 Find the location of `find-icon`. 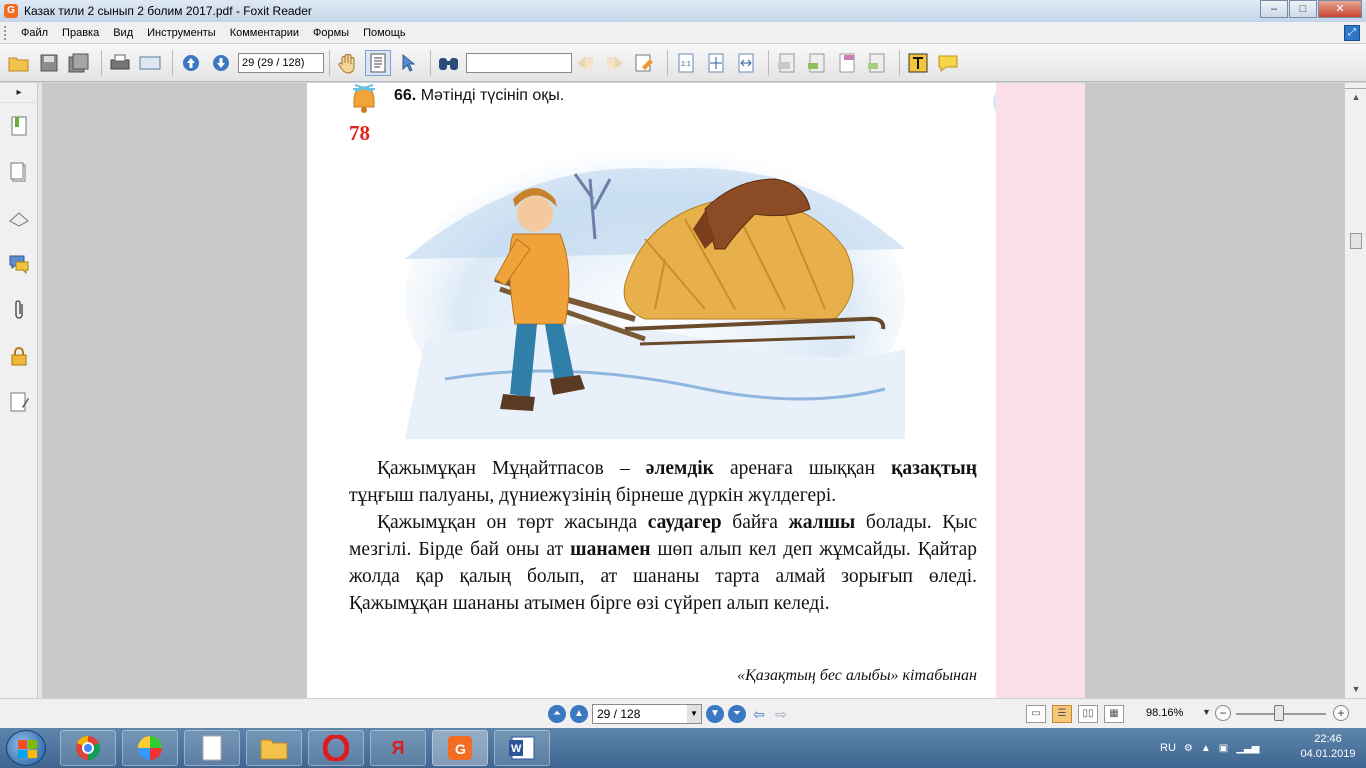

find-icon is located at coordinates (449, 63).